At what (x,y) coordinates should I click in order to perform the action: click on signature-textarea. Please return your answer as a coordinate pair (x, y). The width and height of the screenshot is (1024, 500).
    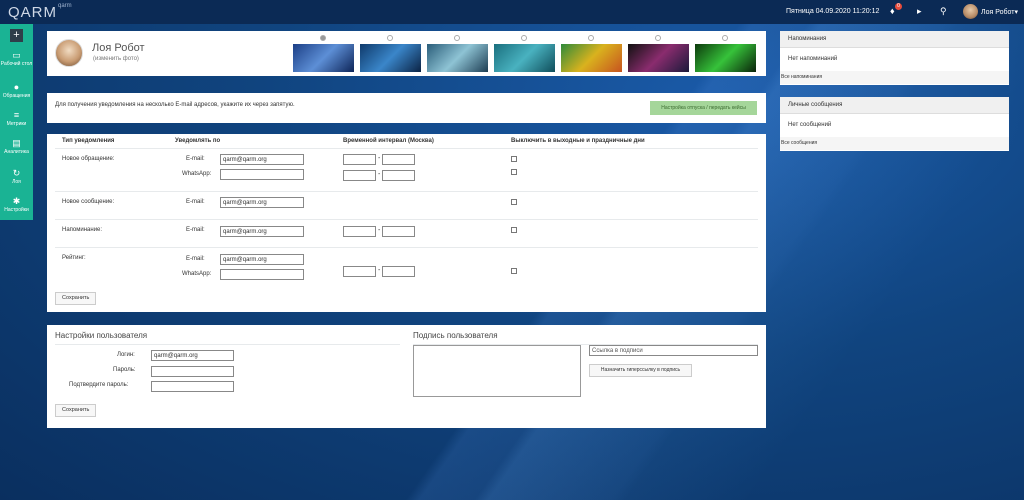
    Looking at the image, I should click on (497, 371).